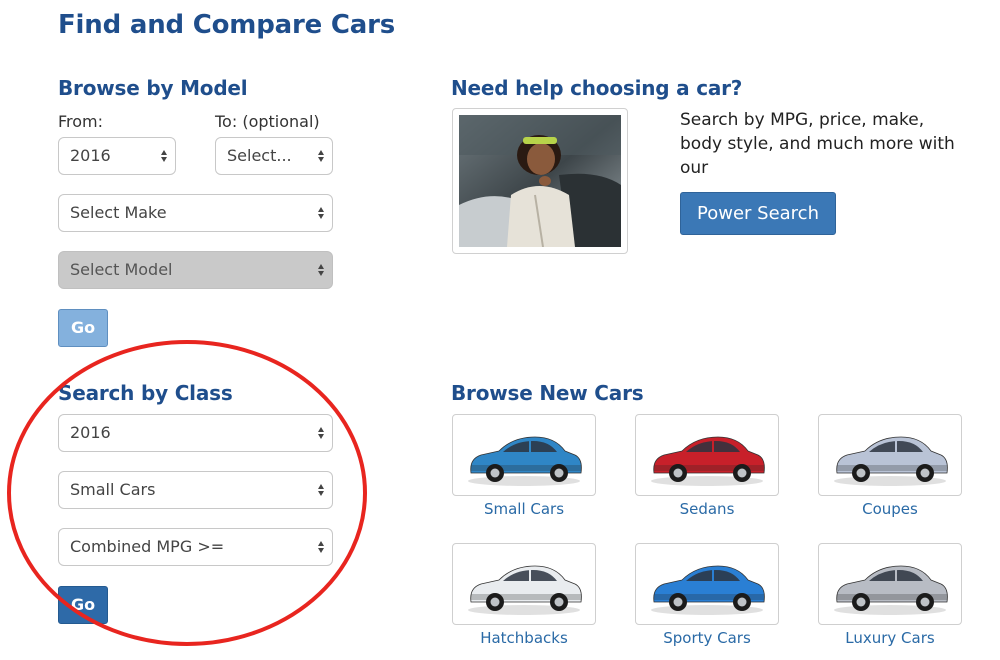  What do you see at coordinates (147, 546) in the screenshot?
I see `mpg-value: Combined MPG >=` at bounding box center [147, 546].